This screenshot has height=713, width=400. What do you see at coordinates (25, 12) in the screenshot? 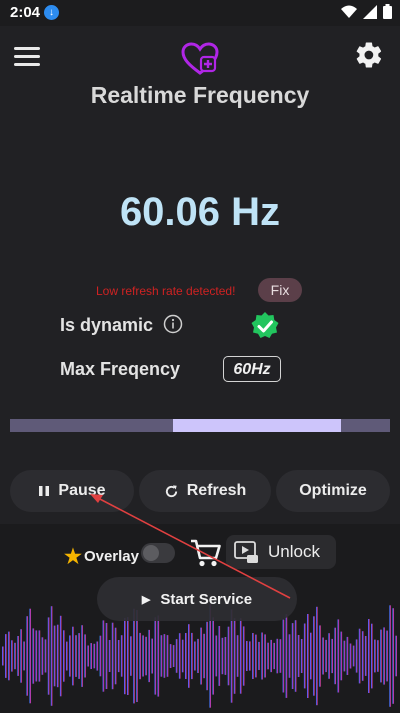
I see `status-time: 2:04` at bounding box center [25, 12].